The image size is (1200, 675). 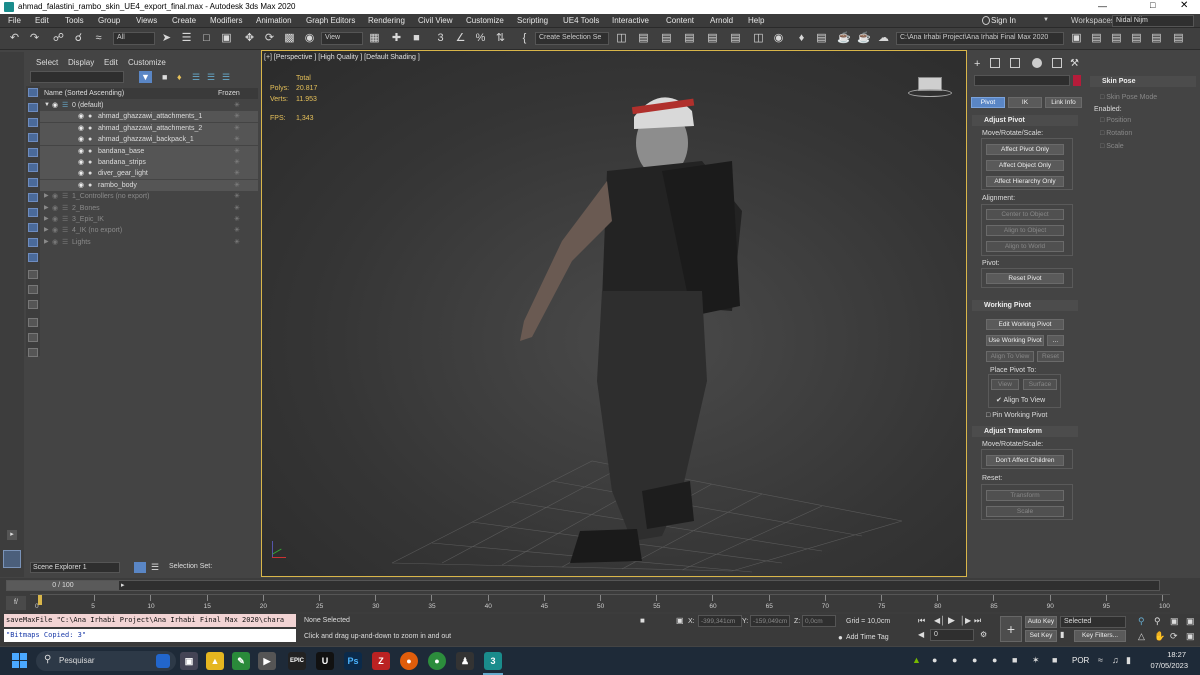 What do you see at coordinates (1025, 431) in the screenshot?
I see `adjust-transform-rollout: Adjust Transform` at bounding box center [1025, 431].